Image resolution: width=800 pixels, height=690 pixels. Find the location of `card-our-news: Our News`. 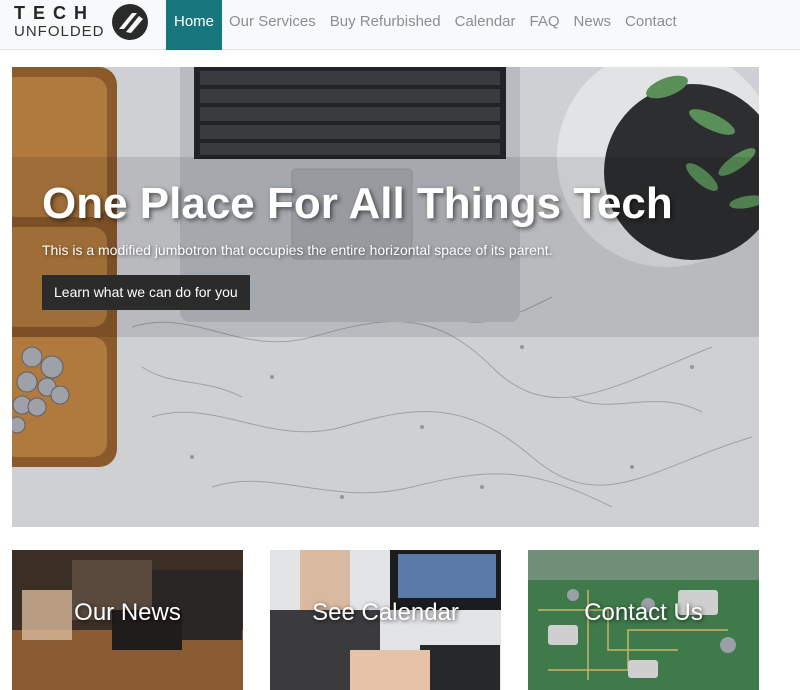

card-our-news: Our News is located at coordinates (127, 620).